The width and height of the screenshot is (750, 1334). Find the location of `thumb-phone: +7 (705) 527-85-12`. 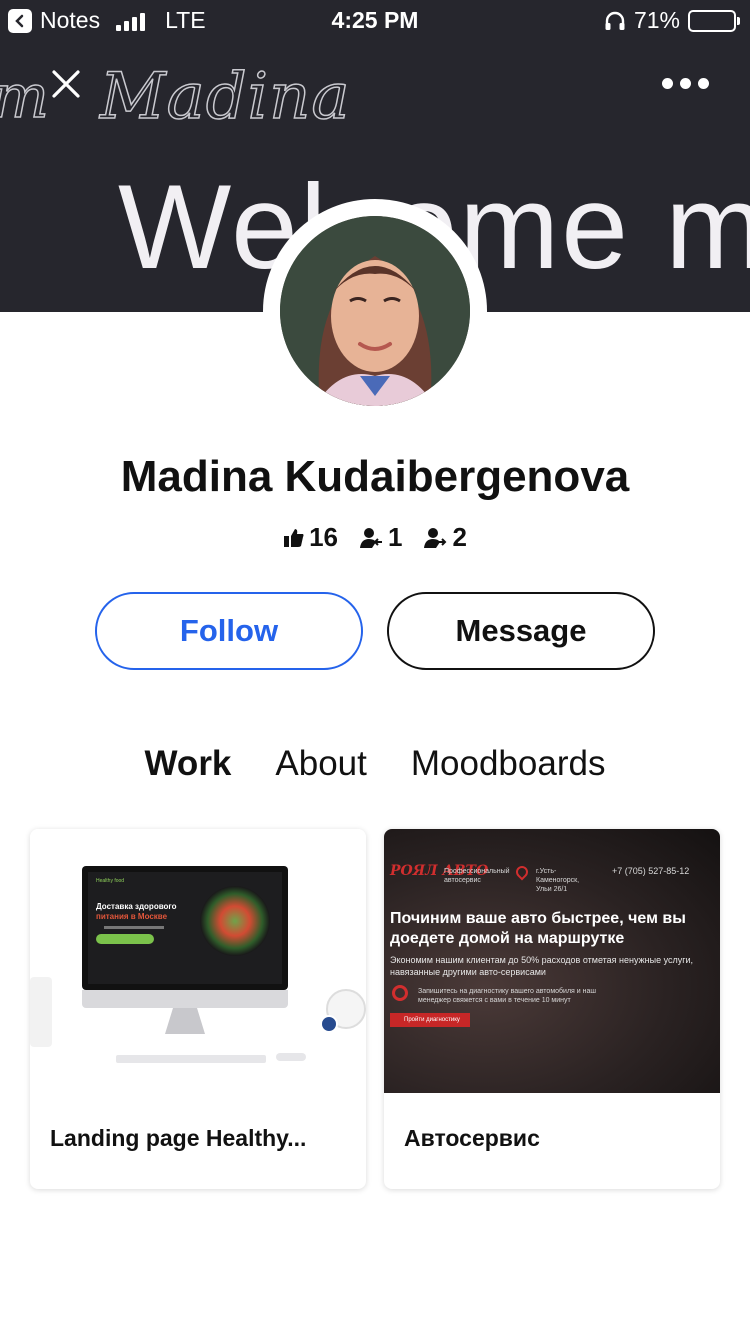

thumb-phone: +7 (705) 527-85-12 is located at coordinates (651, 871).